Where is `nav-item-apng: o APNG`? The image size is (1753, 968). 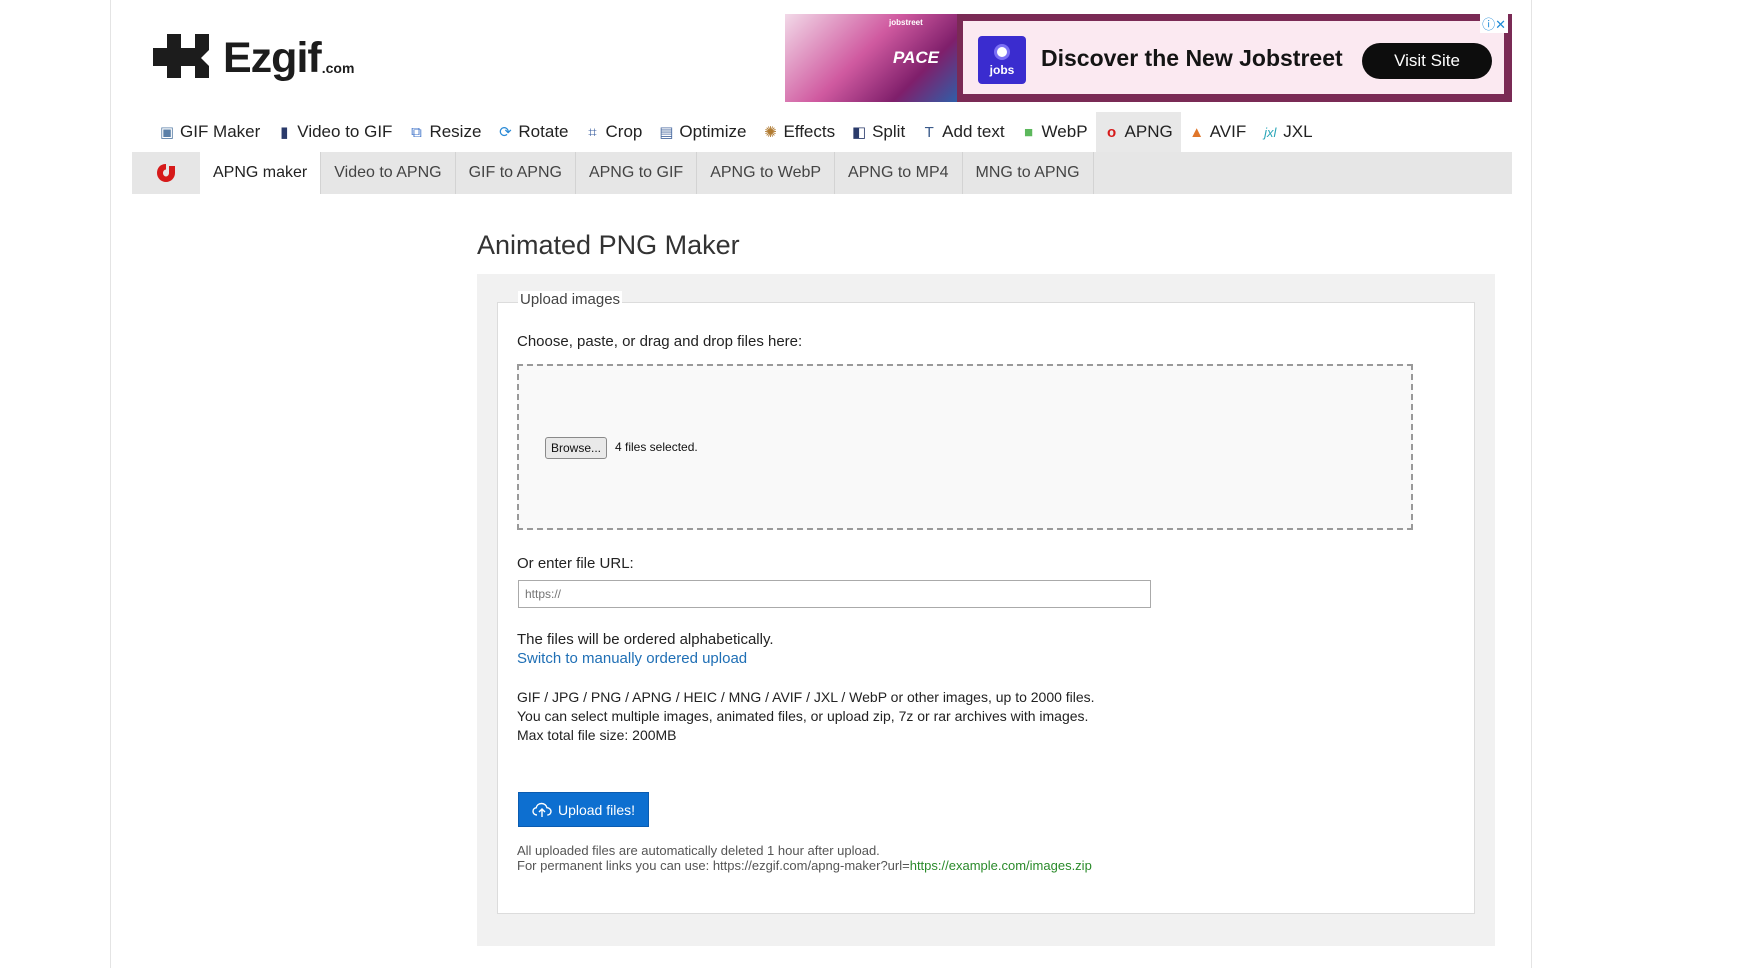
nav-item-apng: o APNG is located at coordinates (1138, 132).